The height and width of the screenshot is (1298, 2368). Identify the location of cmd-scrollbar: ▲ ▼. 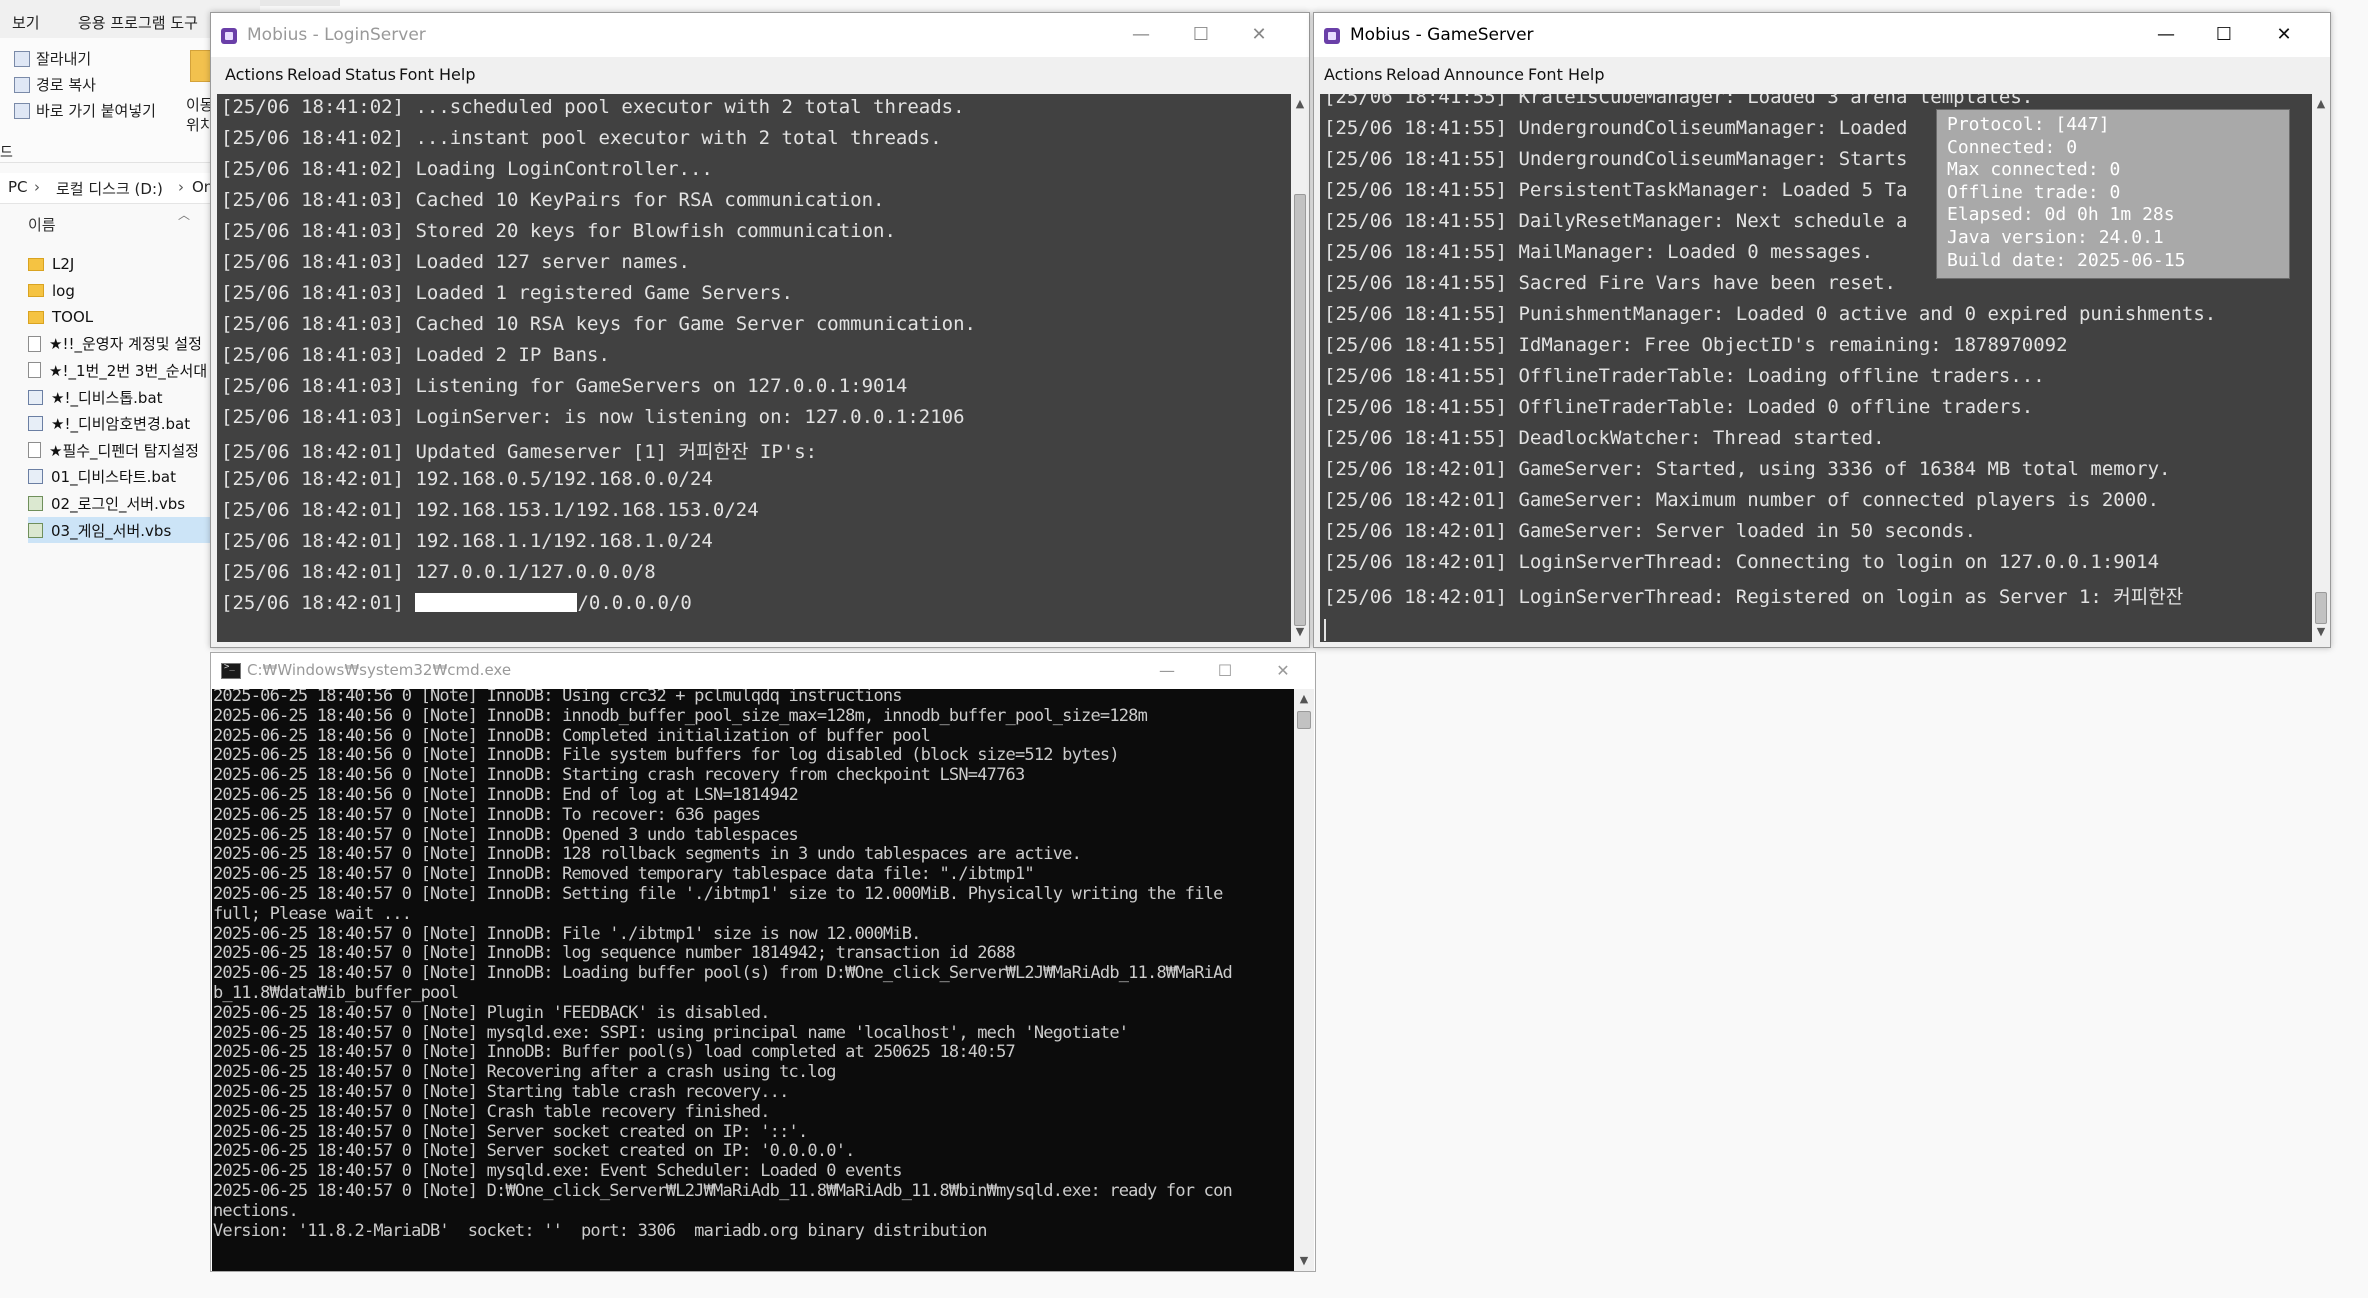
(1304, 980).